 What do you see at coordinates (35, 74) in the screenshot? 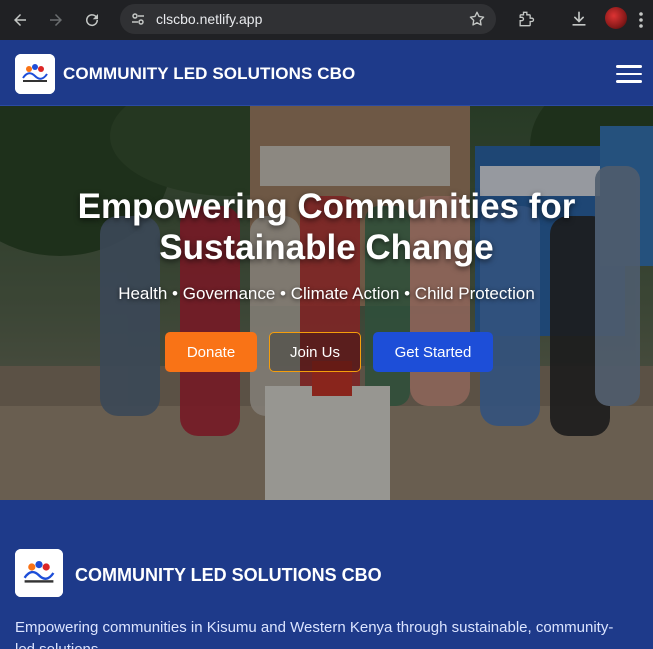
I see `site-logo` at bounding box center [35, 74].